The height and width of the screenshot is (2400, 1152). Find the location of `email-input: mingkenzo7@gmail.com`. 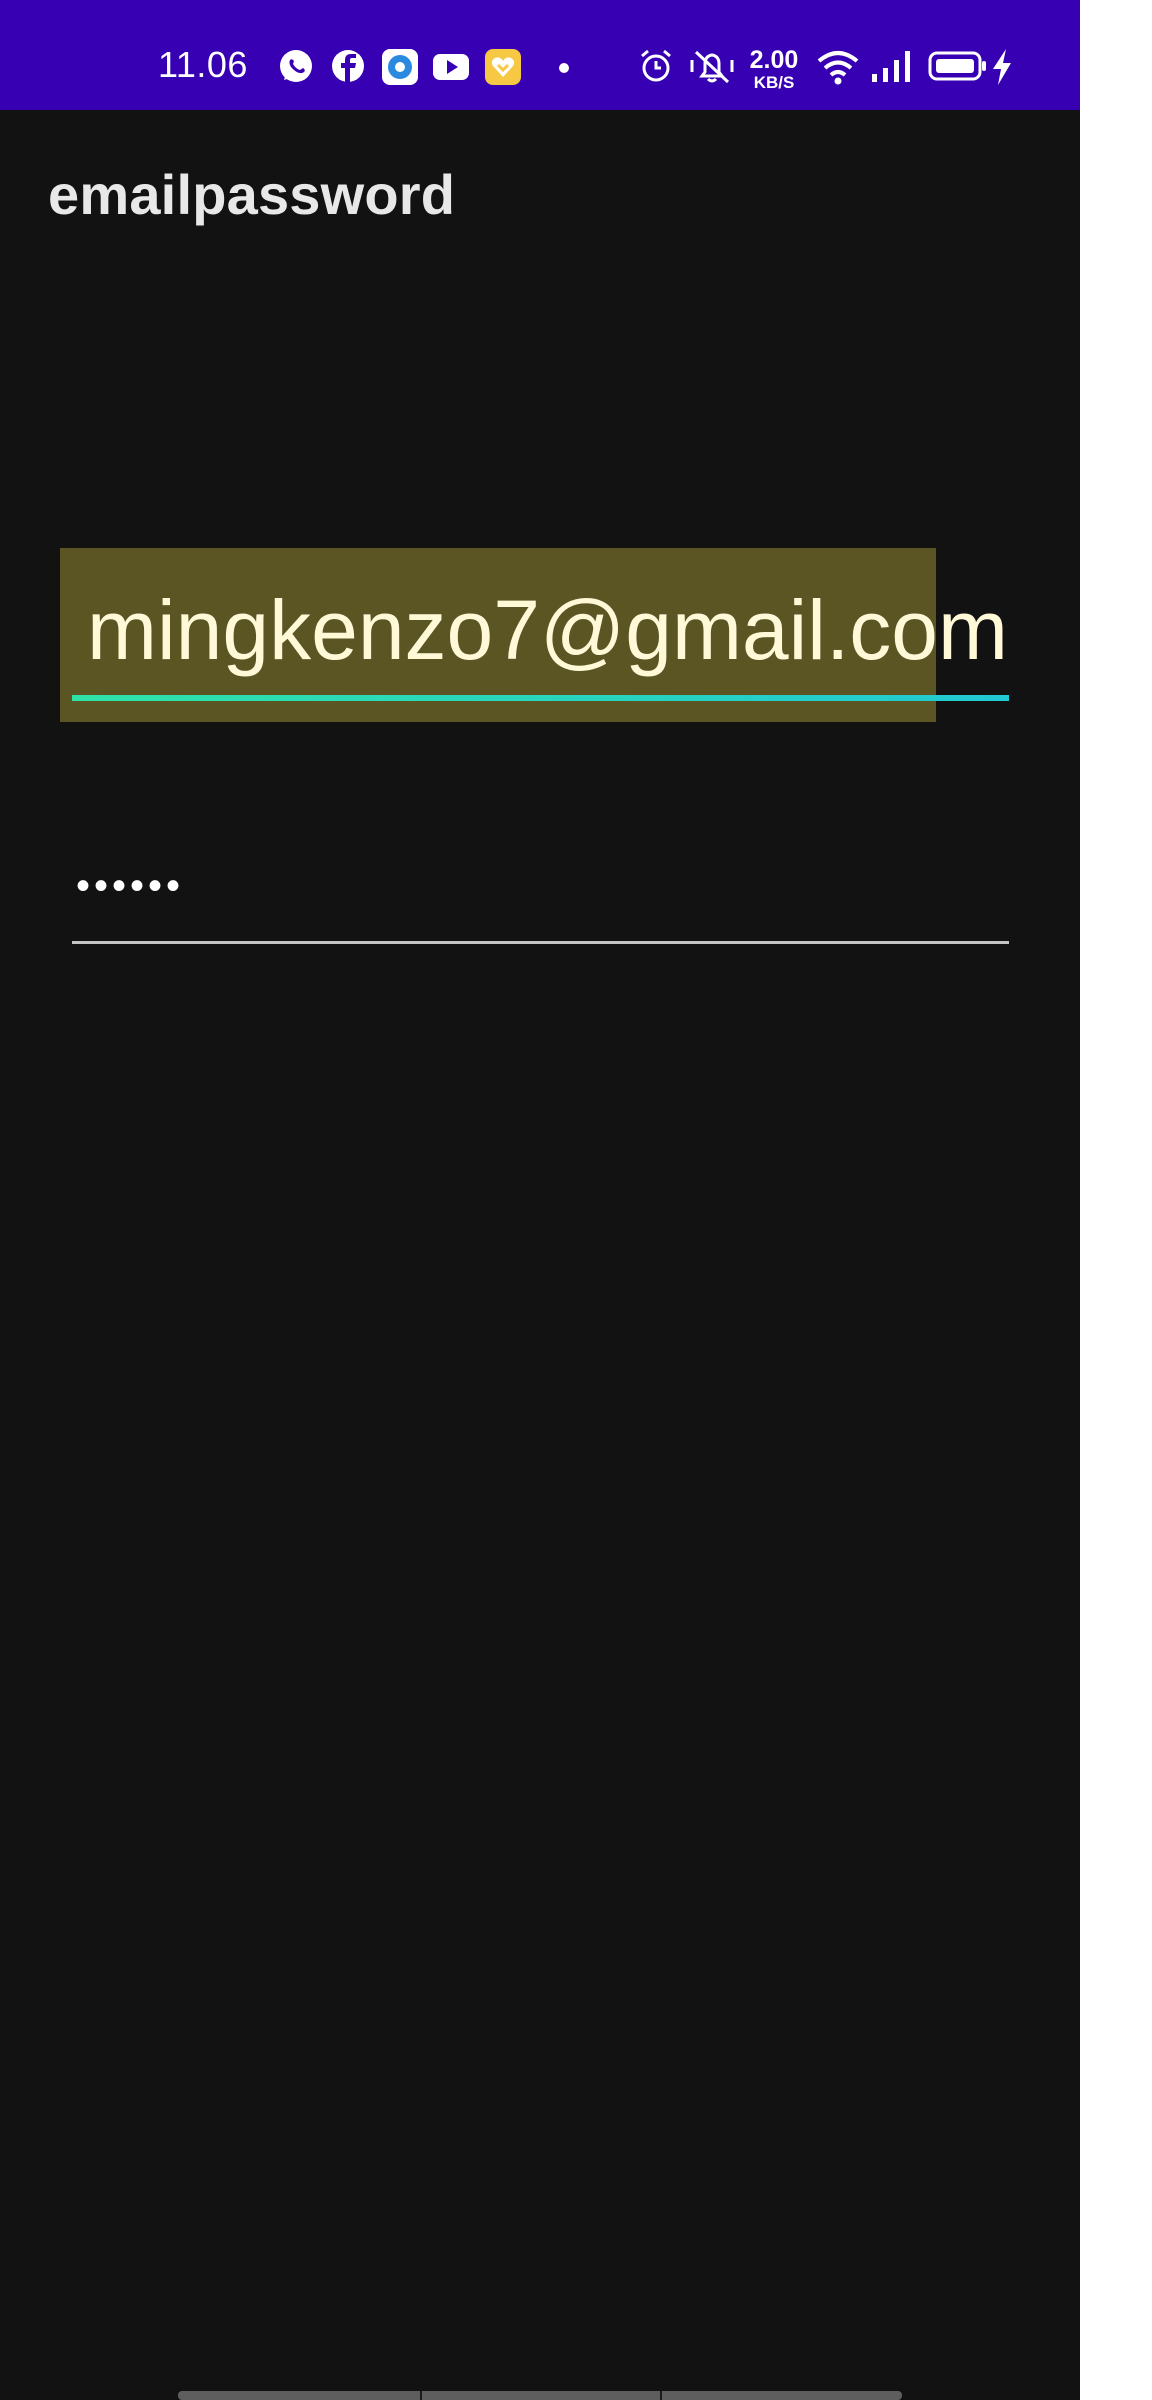

email-input: mingkenzo7@gmail.com is located at coordinates (547, 630).